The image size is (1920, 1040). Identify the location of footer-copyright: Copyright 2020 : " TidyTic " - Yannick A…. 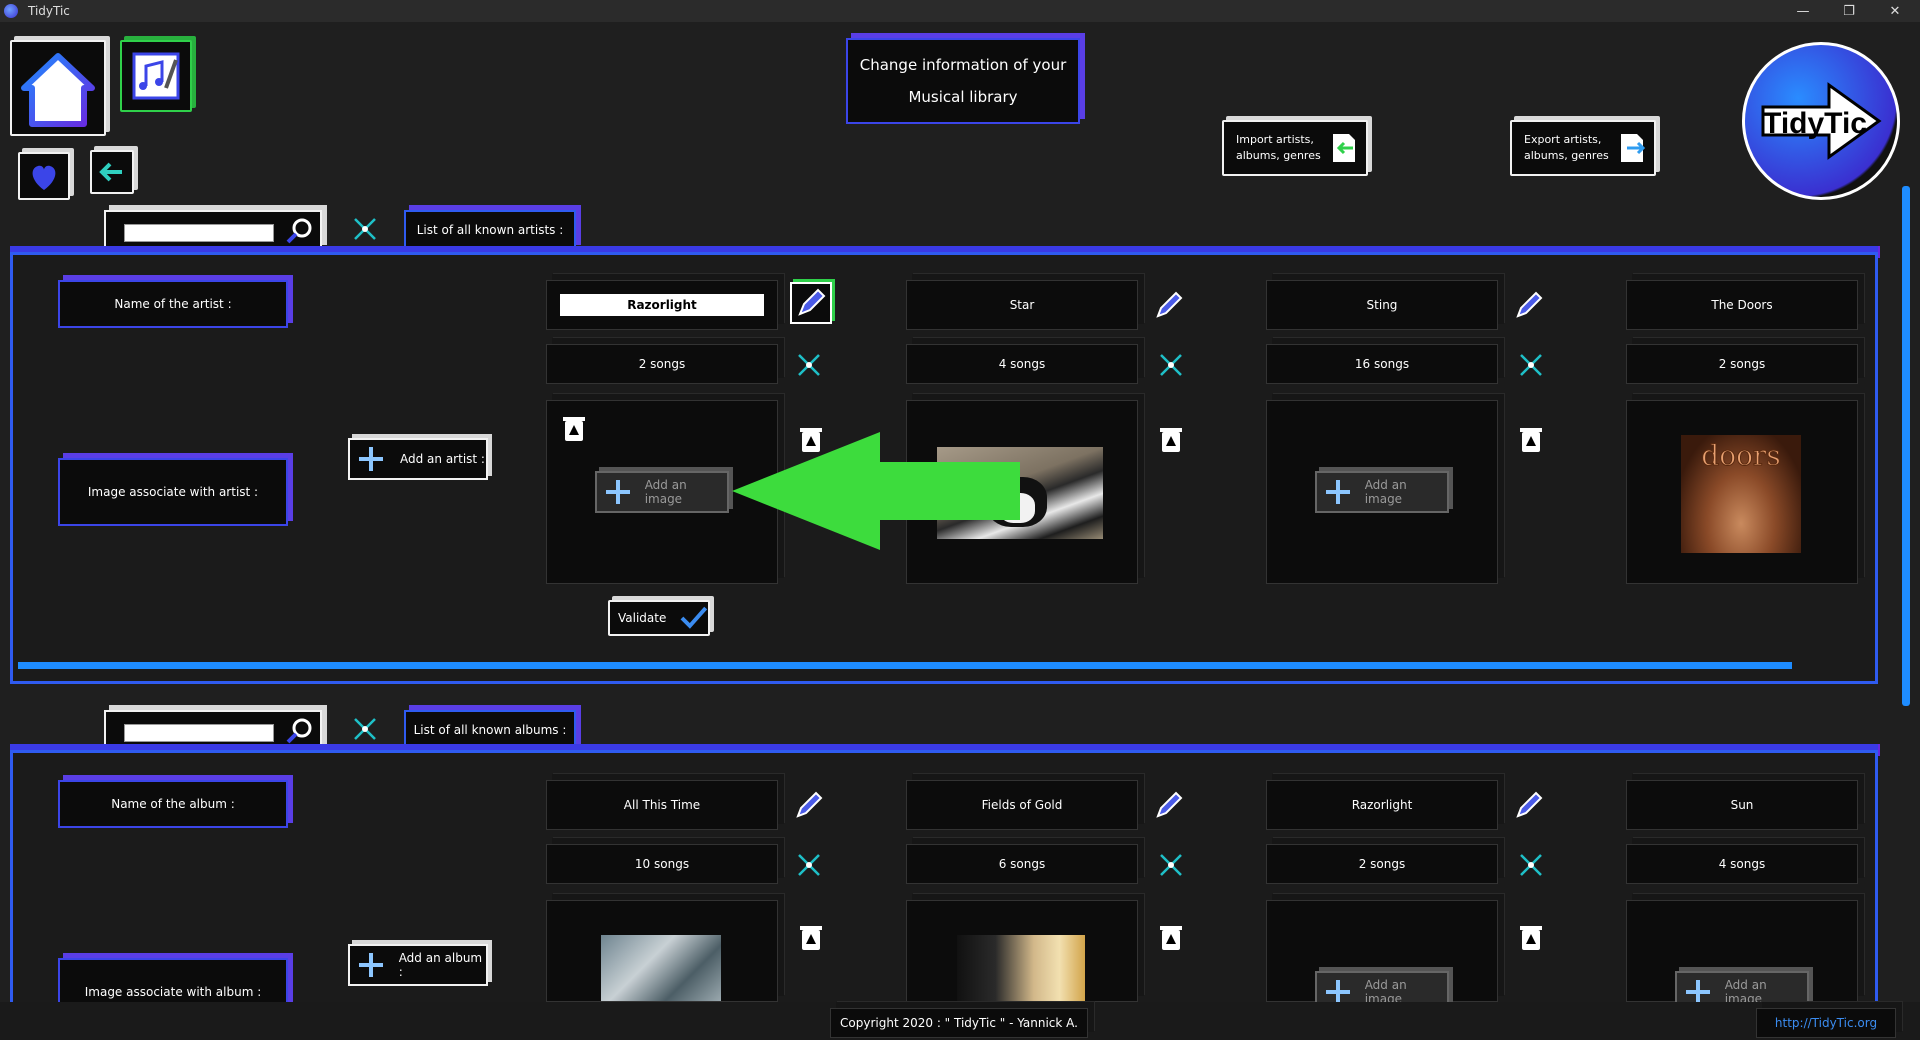
(959, 1023).